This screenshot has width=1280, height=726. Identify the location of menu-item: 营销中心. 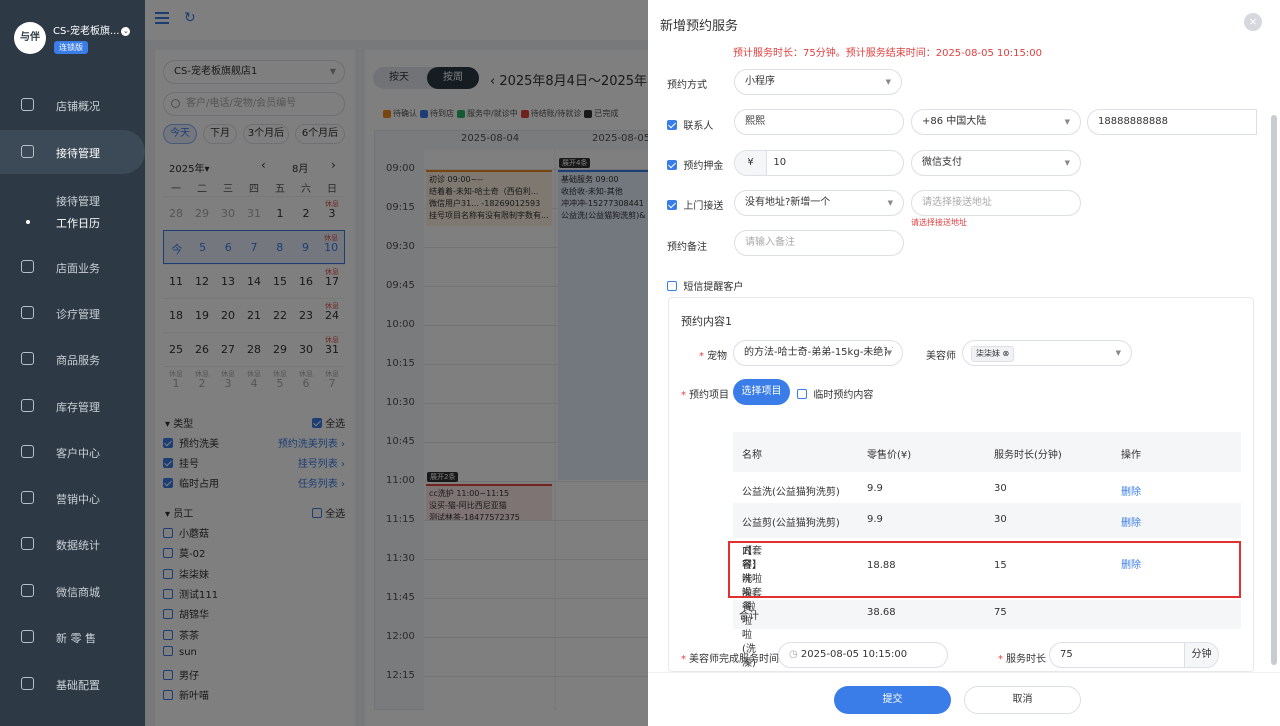
(72, 498).